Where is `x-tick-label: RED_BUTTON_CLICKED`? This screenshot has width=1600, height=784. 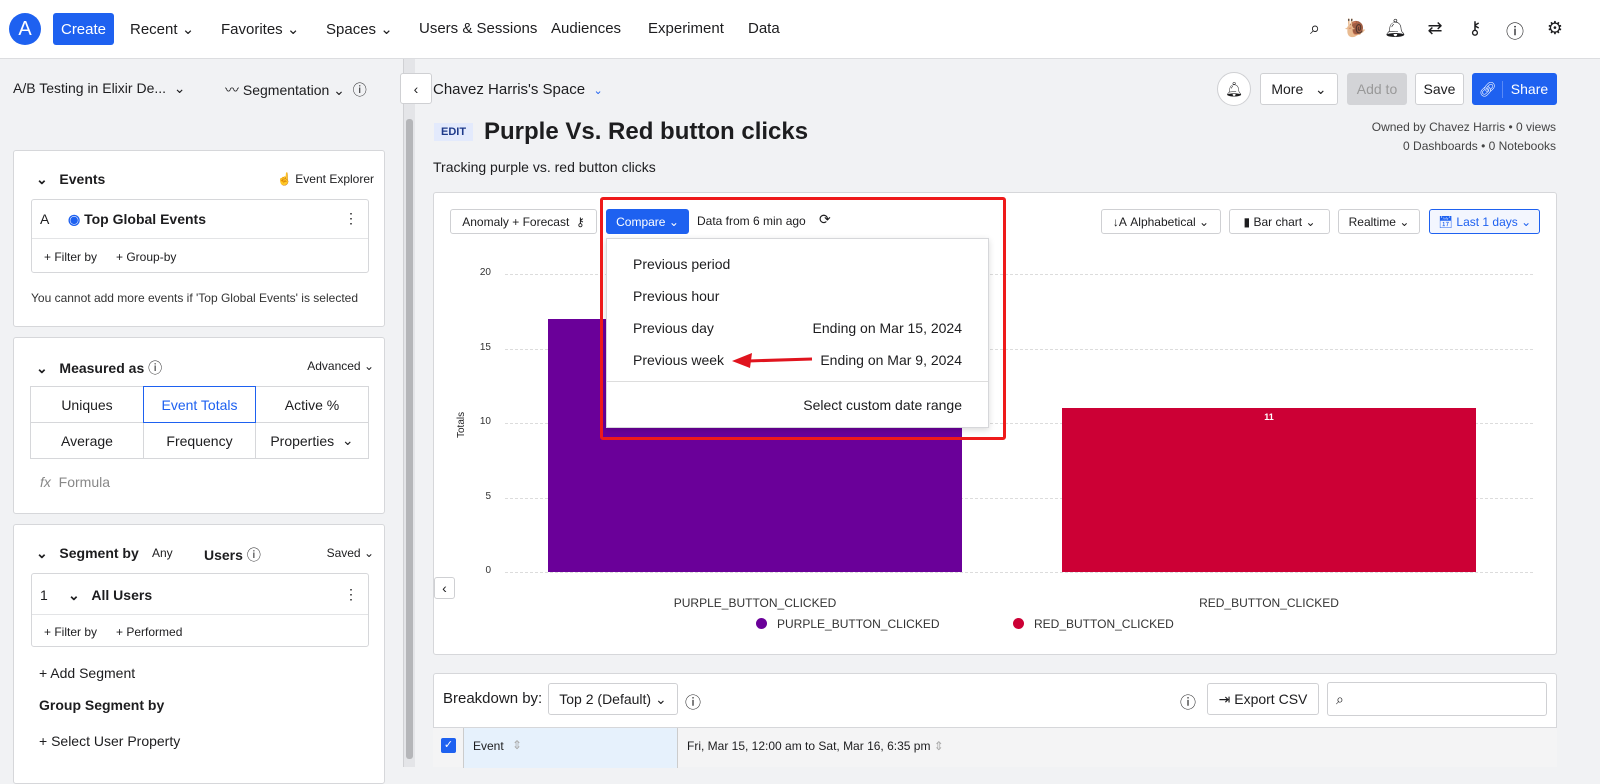
x-tick-label: RED_BUTTON_CLICKED is located at coordinates (1269, 603).